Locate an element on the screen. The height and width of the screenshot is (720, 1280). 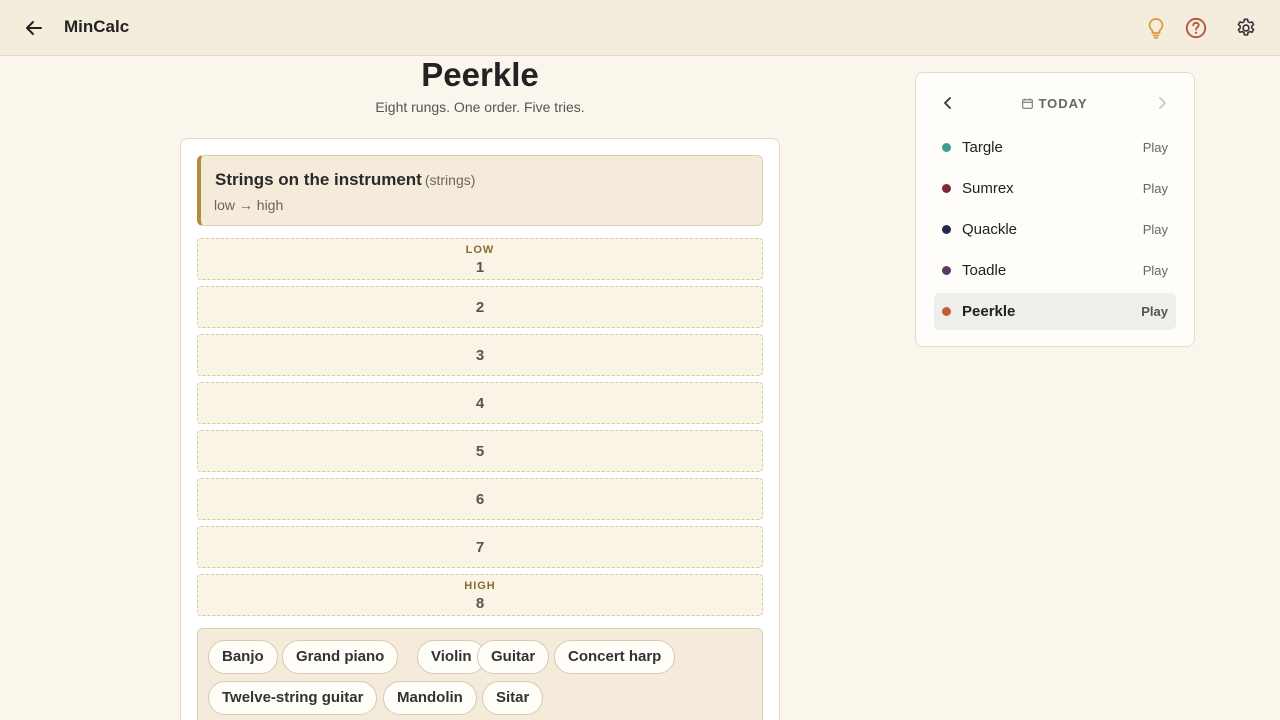
game-name: Toadle is located at coordinates (984, 270).